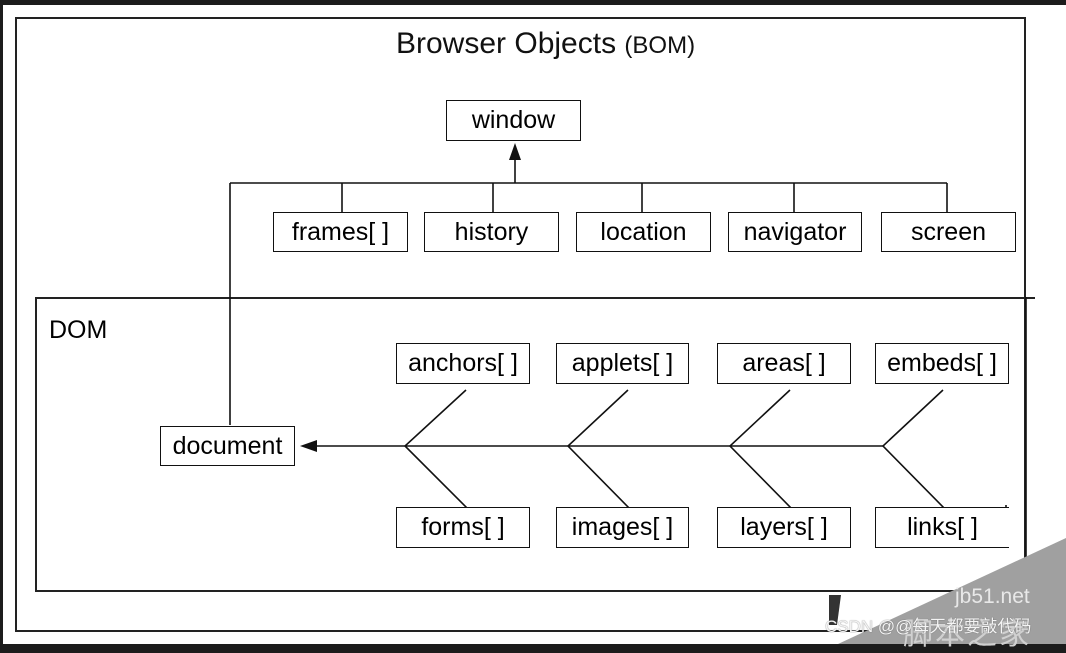 The width and height of the screenshot is (1066, 653). I want to click on watermark-triangle, so click(947, 591).